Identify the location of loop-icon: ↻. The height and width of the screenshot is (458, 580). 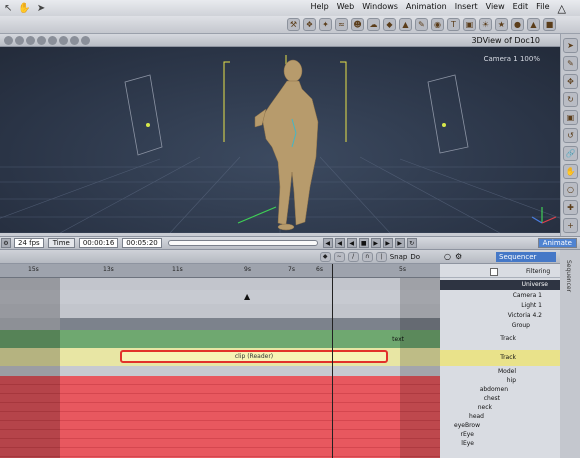
(411, 243).